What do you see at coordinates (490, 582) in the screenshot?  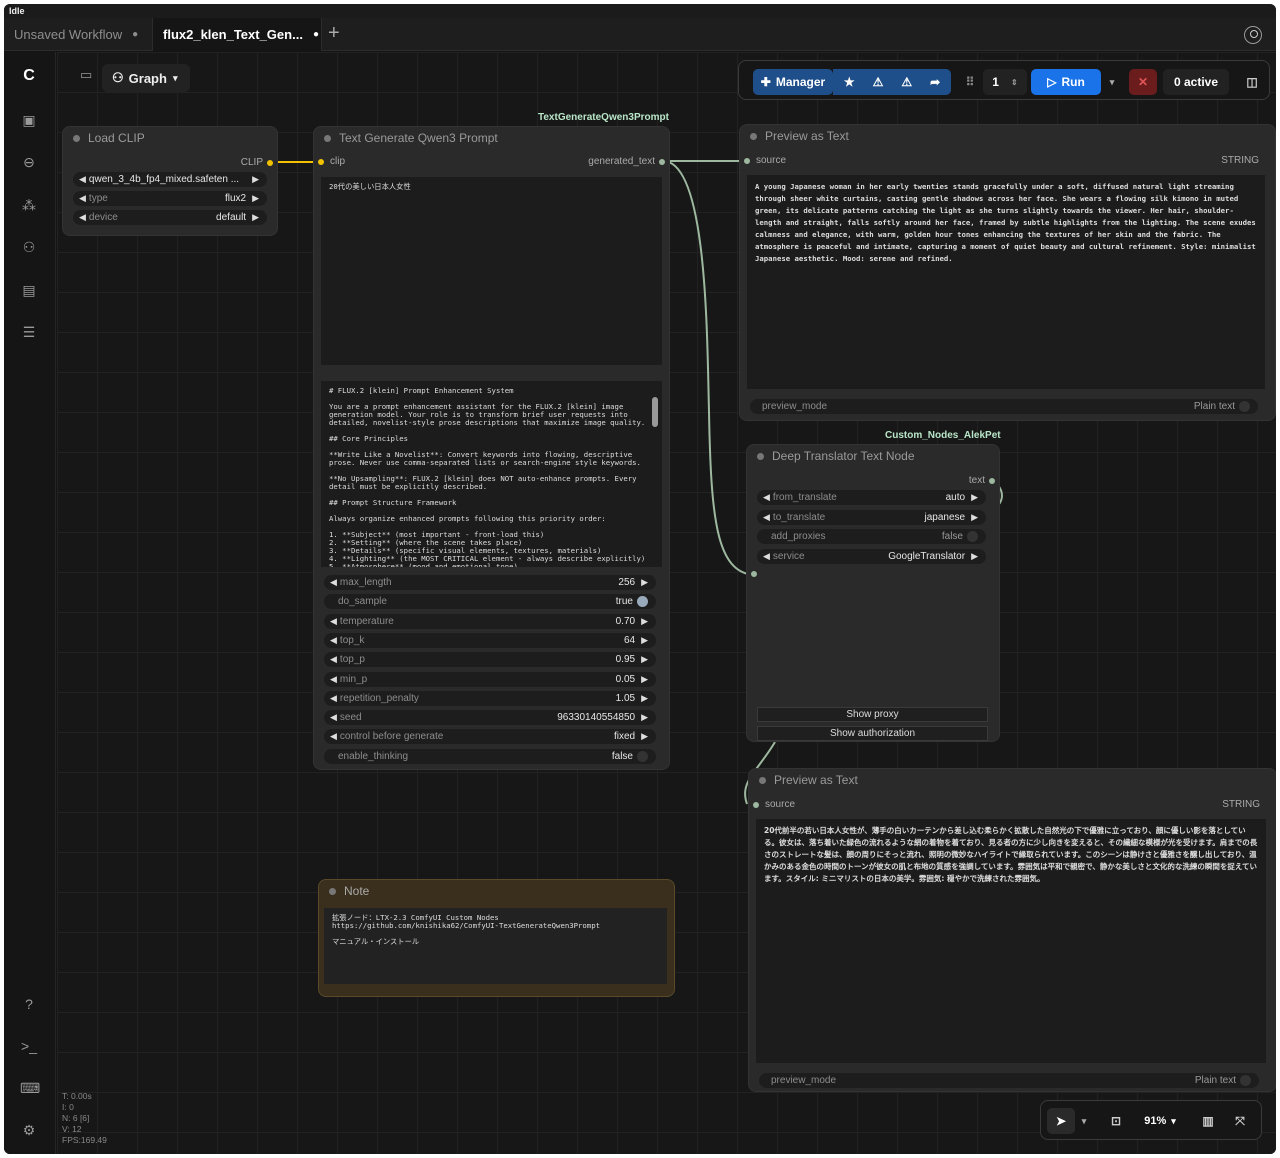 I see `widget-max-length: ◀ max_length 256 ▶` at bounding box center [490, 582].